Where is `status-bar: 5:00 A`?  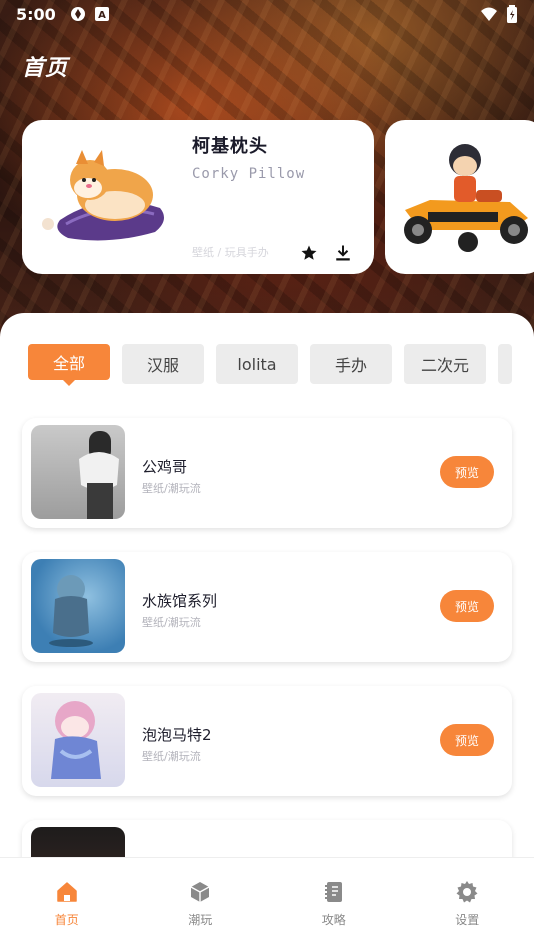
status-bar: 5:00 A is located at coordinates (267, 14).